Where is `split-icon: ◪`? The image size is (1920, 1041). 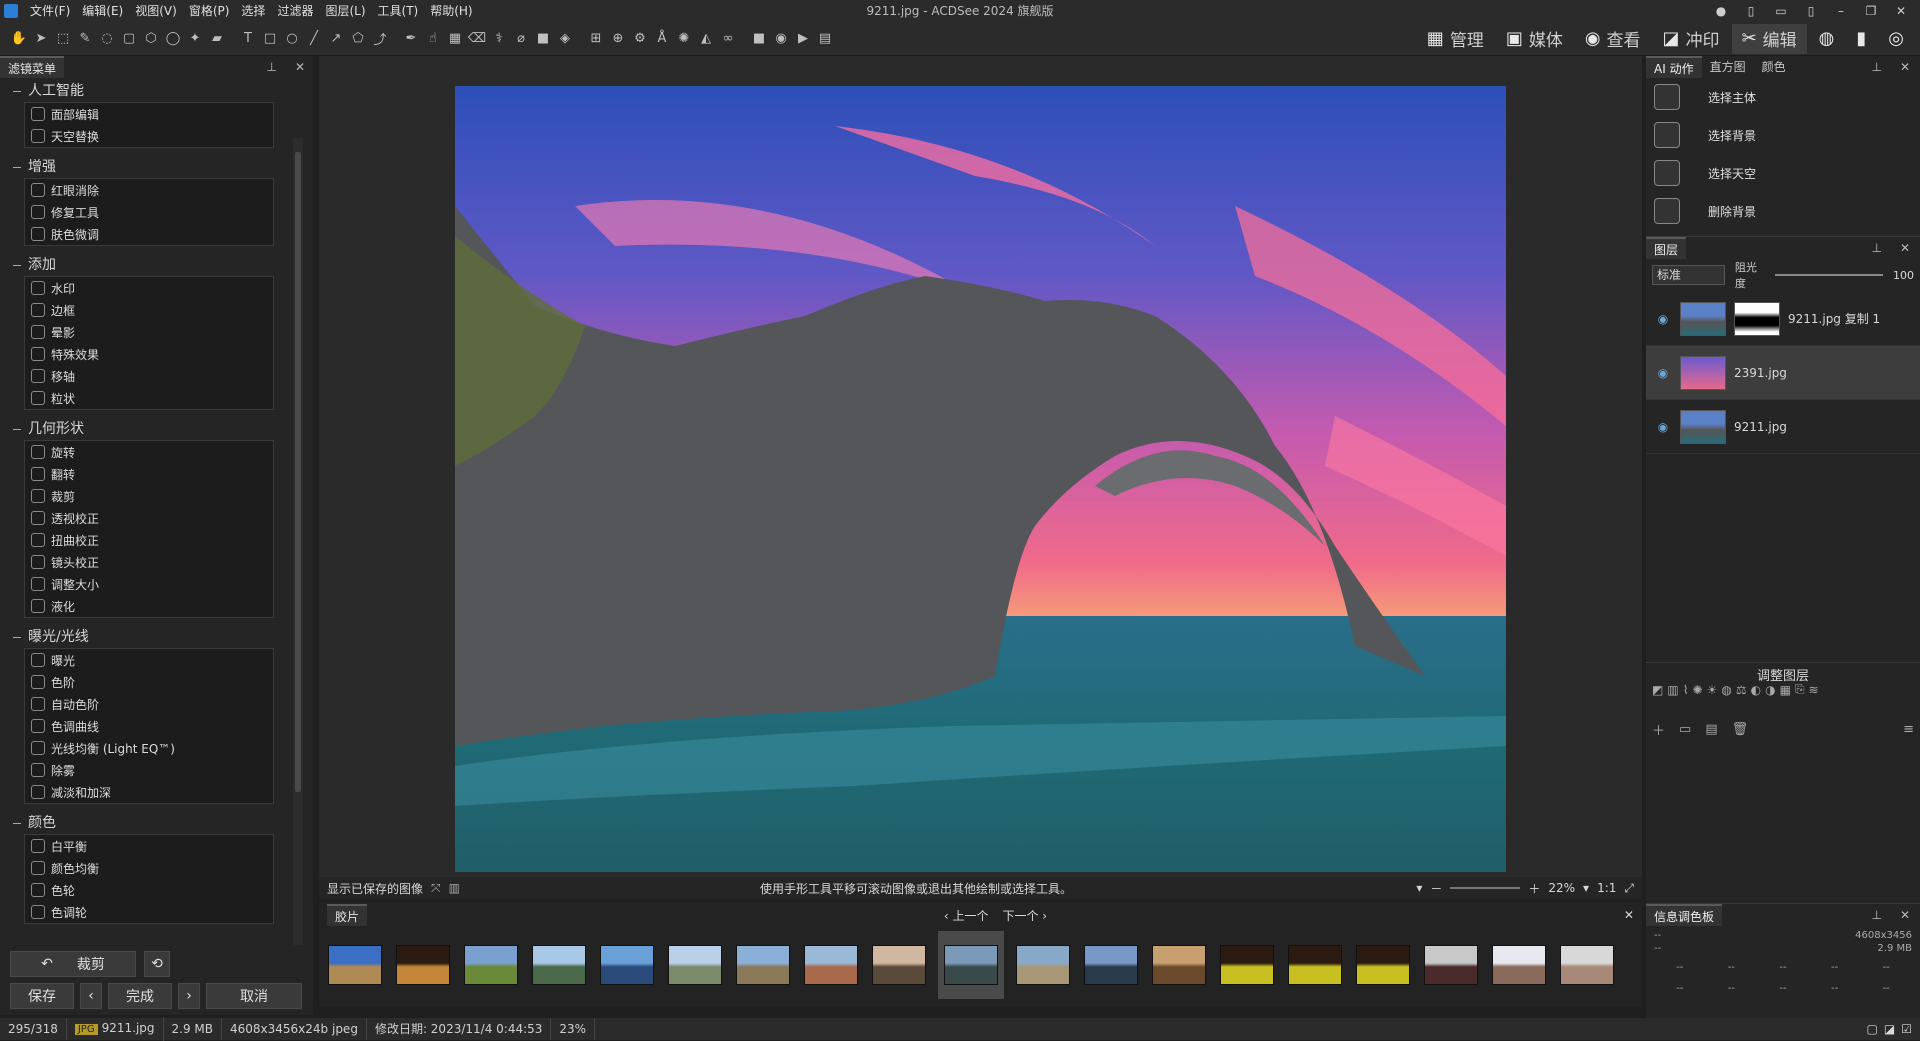 split-icon: ◪ is located at coordinates (1889, 1029).